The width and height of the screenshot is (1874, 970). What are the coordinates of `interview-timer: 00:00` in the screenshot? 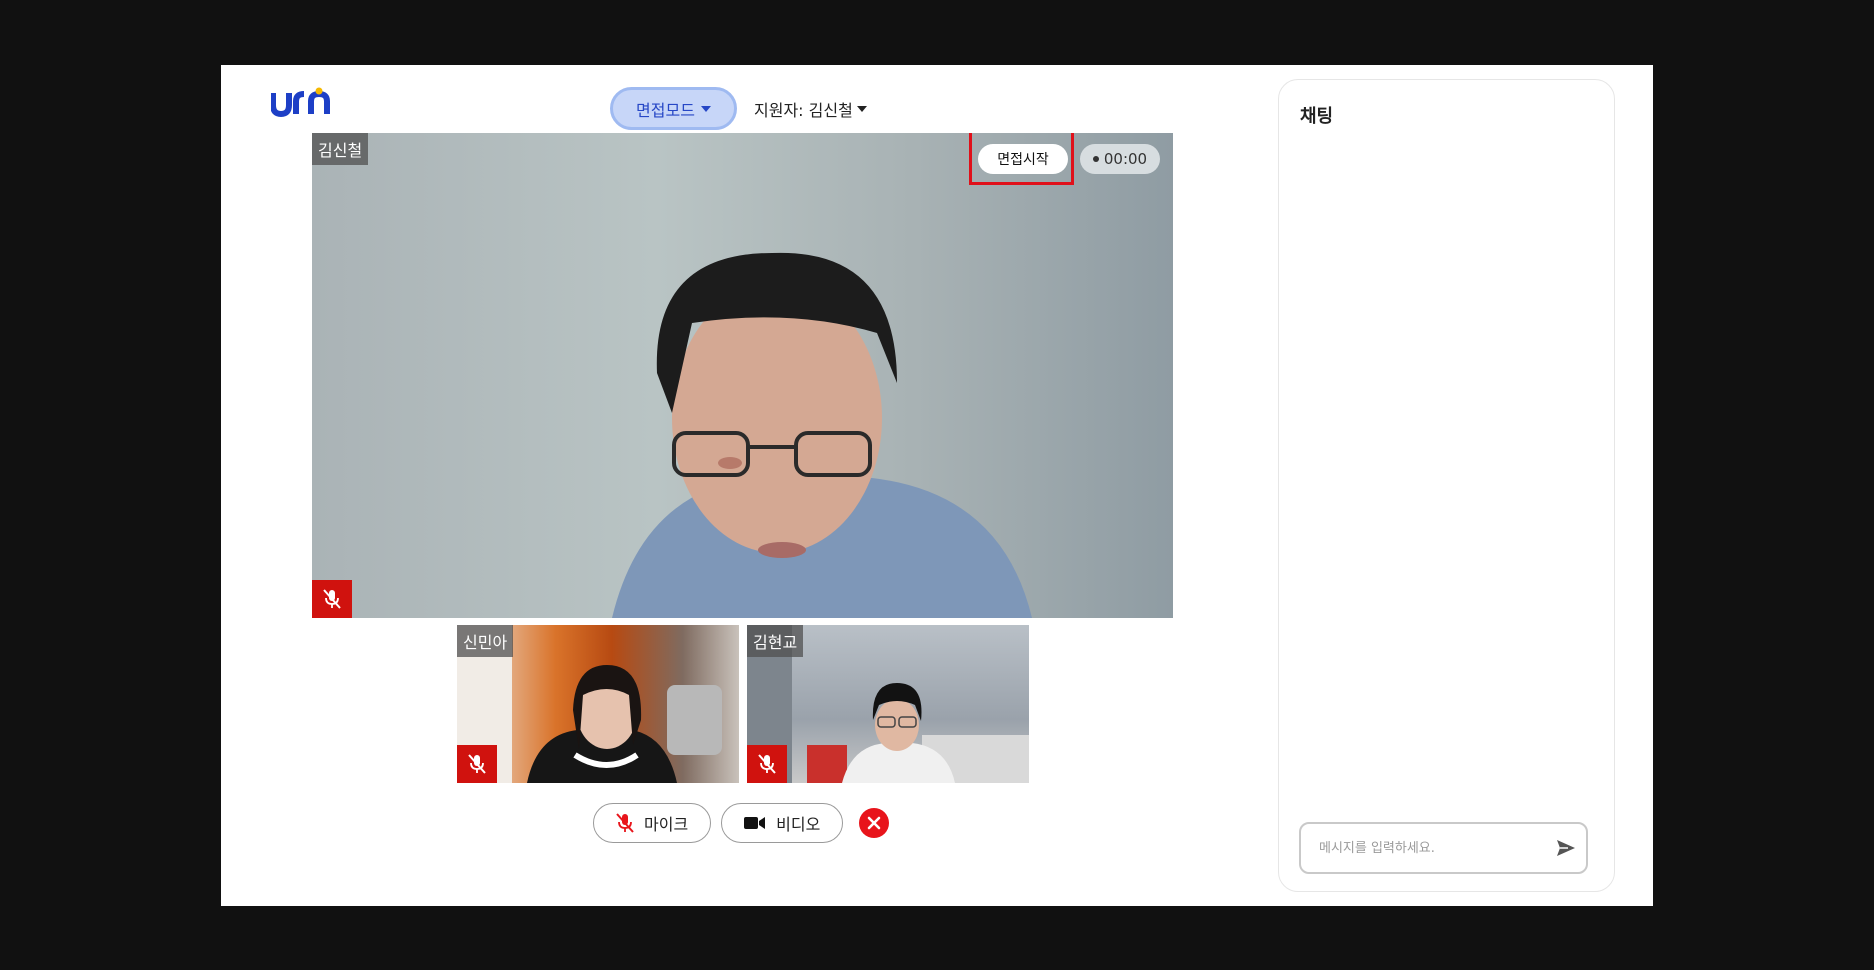 It's located at (1120, 159).